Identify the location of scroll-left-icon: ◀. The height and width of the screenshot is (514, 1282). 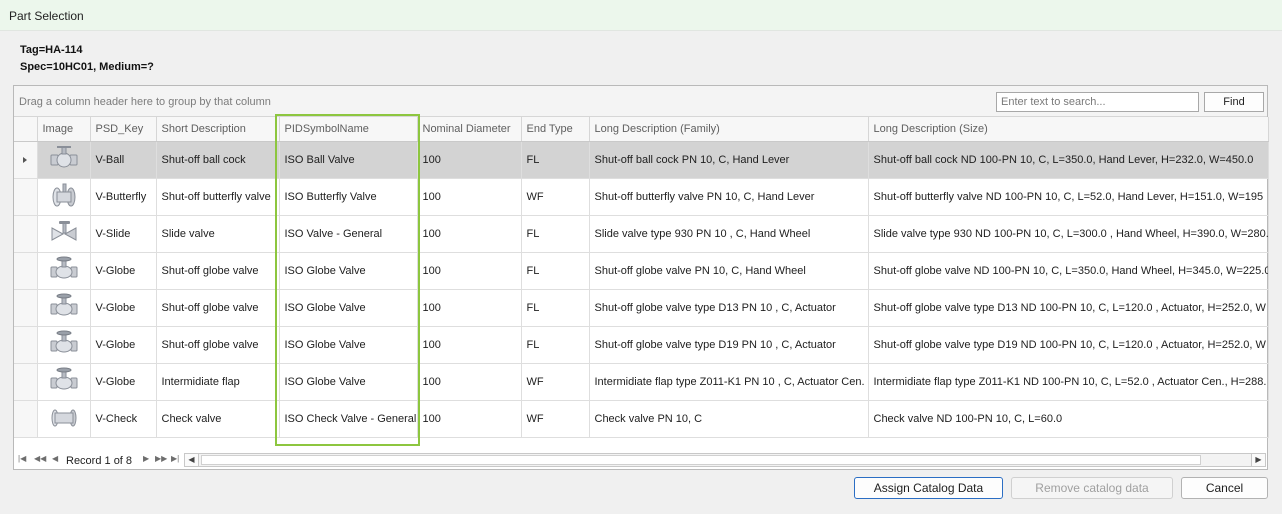
(192, 460).